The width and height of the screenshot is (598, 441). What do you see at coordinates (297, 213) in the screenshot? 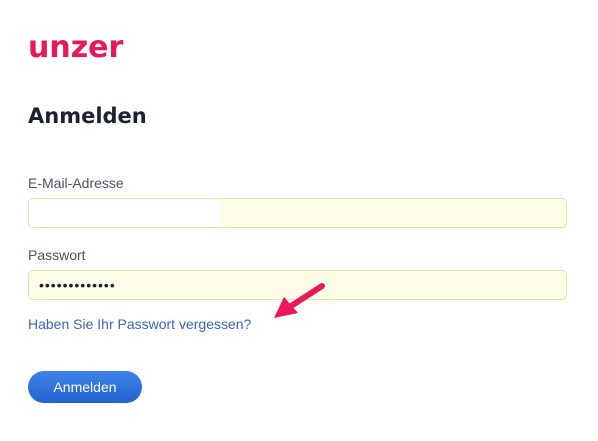
I see `email-field` at bounding box center [297, 213].